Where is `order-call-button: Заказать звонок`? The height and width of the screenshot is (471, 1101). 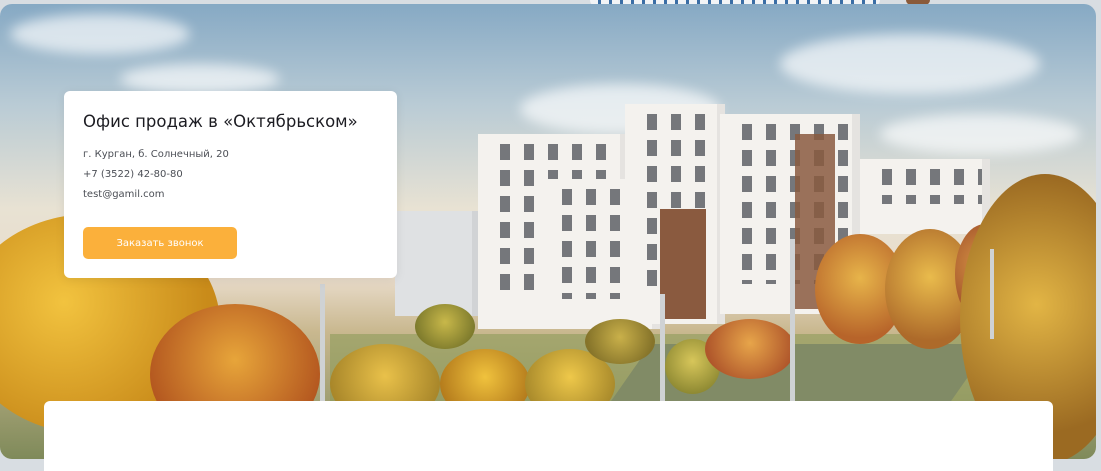
order-call-button: Заказать звонок is located at coordinates (160, 243).